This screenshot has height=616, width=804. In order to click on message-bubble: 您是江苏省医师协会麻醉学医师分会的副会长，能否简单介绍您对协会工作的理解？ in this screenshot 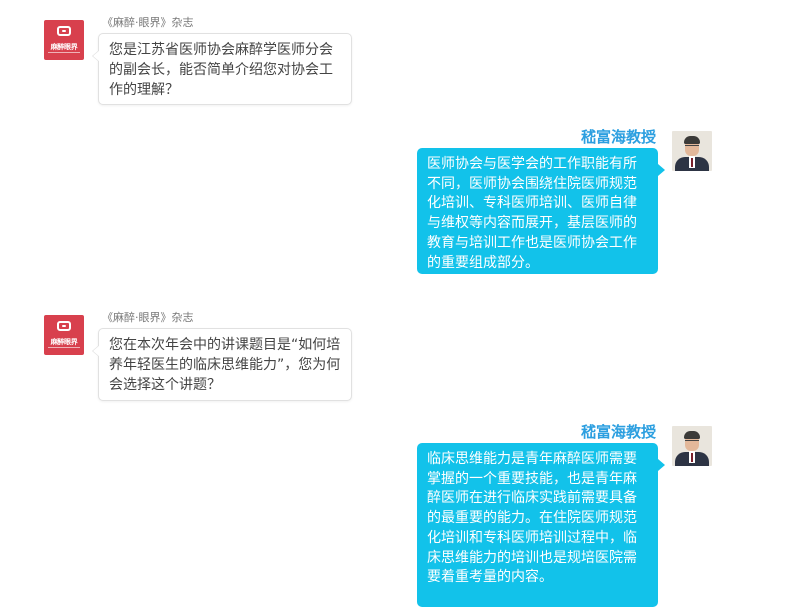, I will do `click(222, 69)`.